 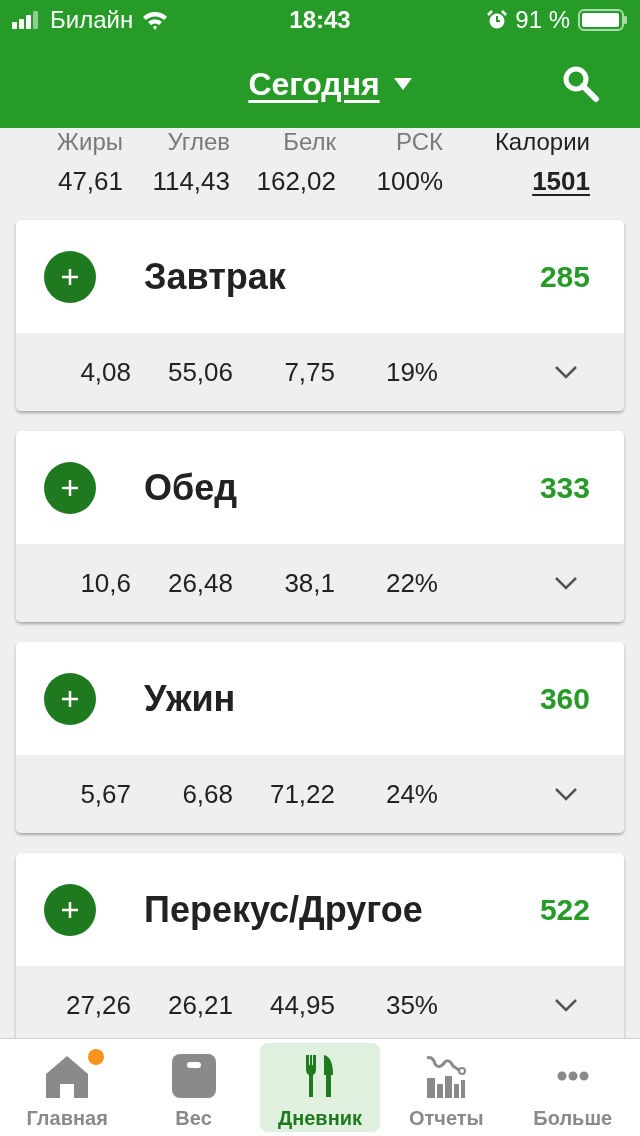 I want to click on nutrient-total: 100%, so click(x=409, y=182).